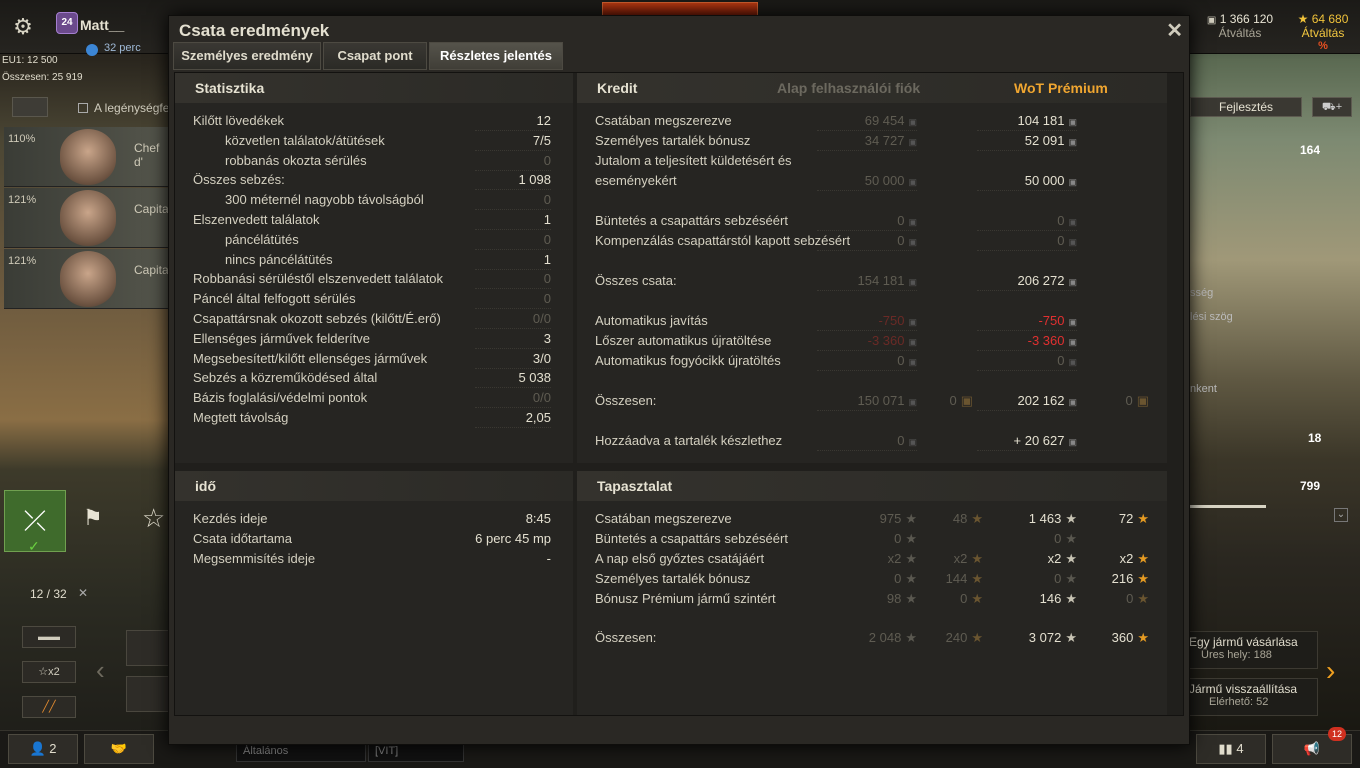  What do you see at coordinates (867, 599) in the screenshot?
I see `basic-xp-cell: 98 ★` at bounding box center [867, 599].